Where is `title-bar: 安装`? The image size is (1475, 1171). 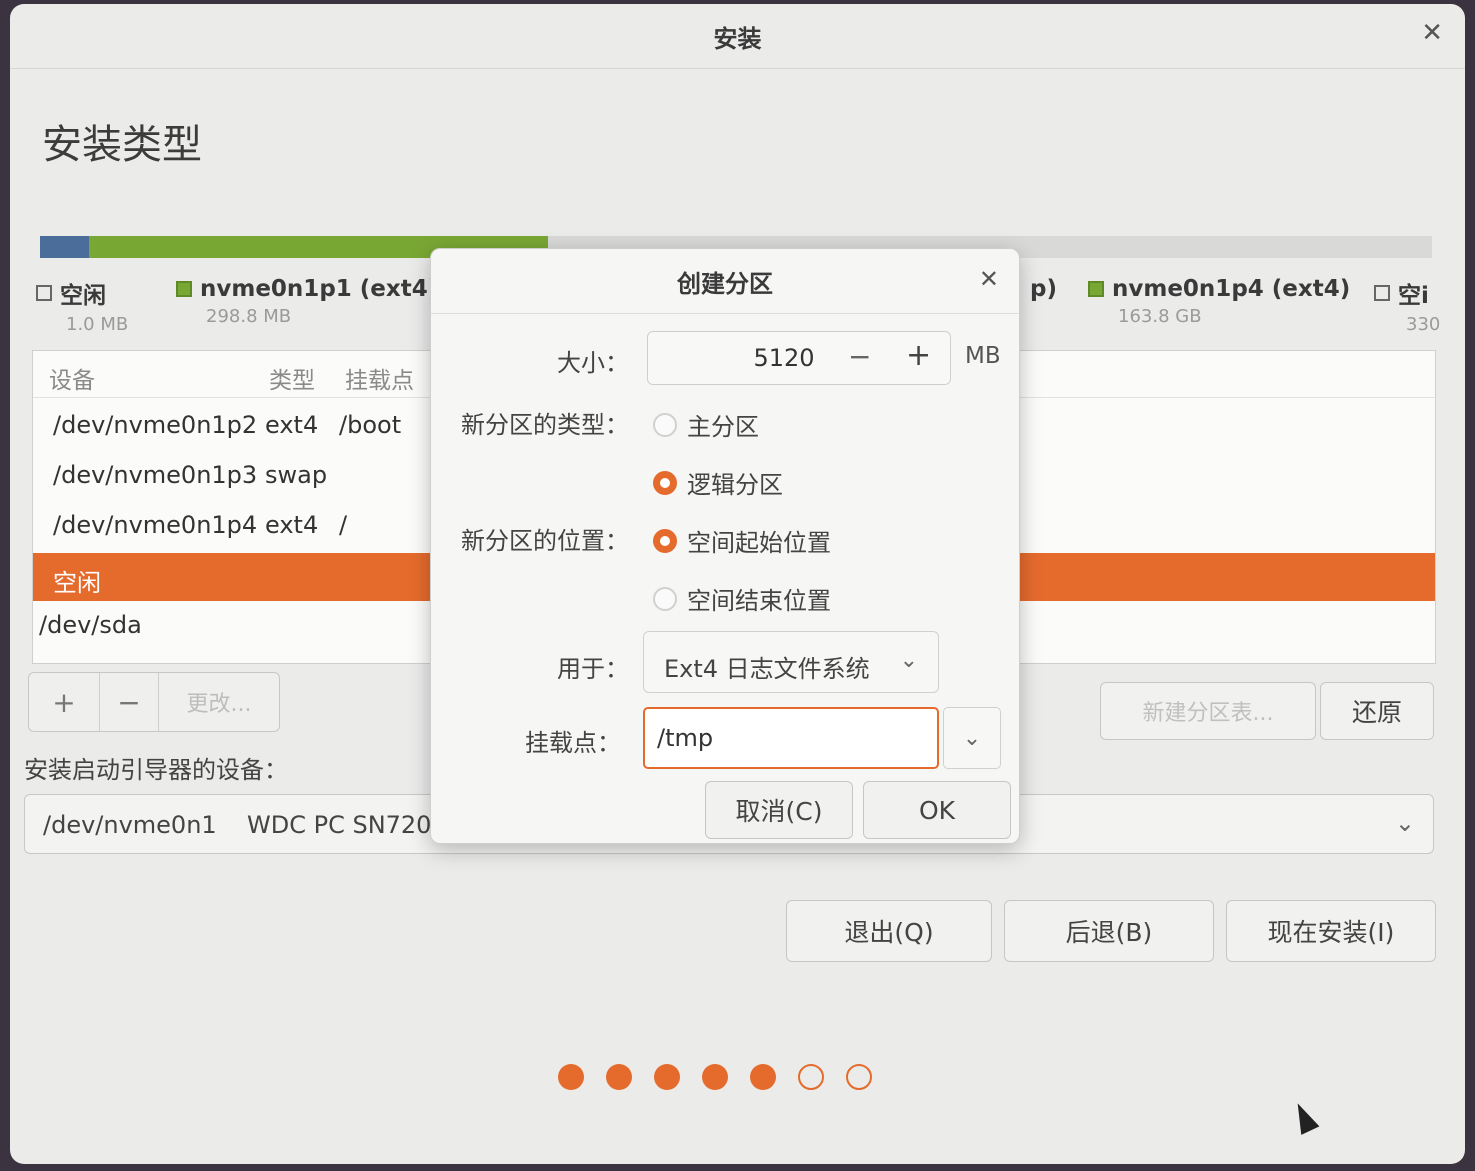 title-bar: 安装 is located at coordinates (737, 36).